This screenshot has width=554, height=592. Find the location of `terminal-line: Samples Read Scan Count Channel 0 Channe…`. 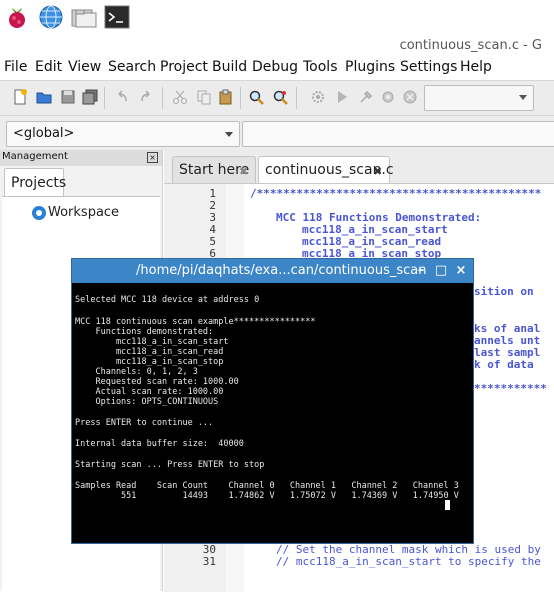

terminal-line: Samples Read Scan Count Channel 0 Channe… is located at coordinates (267, 486).